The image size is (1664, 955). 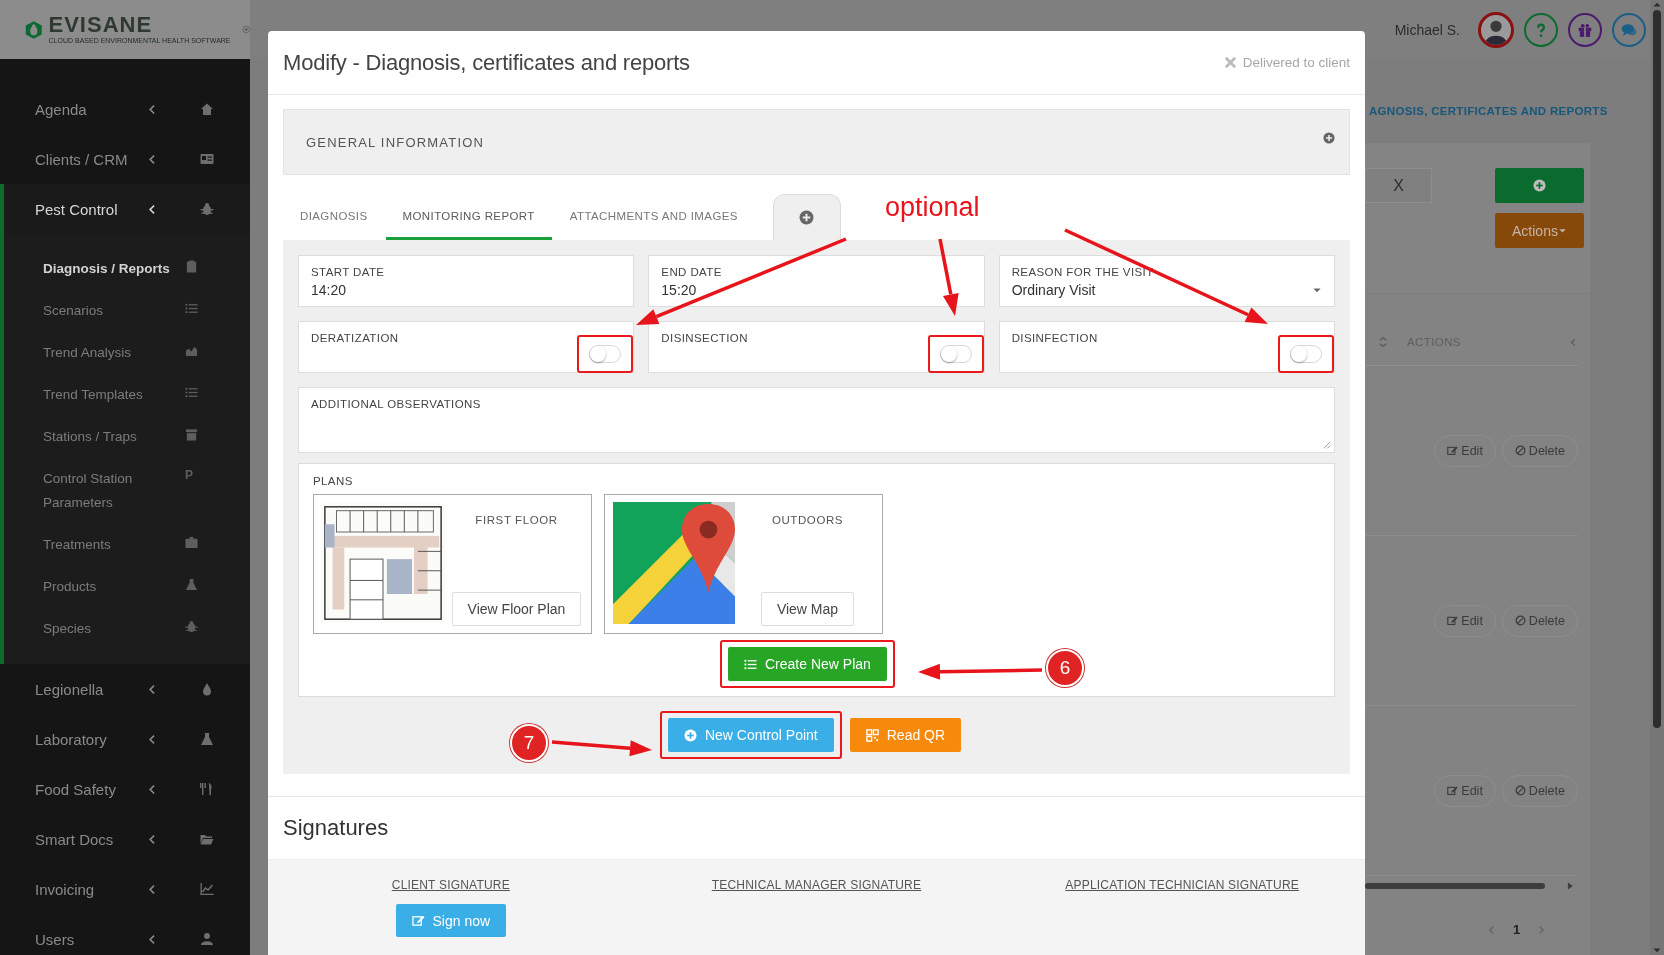 What do you see at coordinates (516, 609) in the screenshot?
I see `view-button: View Floor Plan` at bounding box center [516, 609].